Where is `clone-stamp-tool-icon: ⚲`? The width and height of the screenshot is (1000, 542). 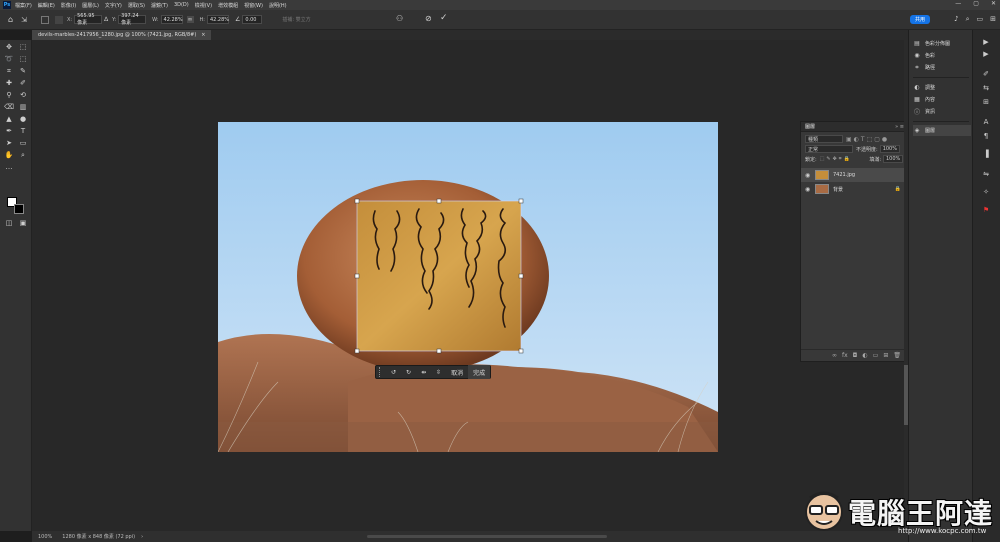
clone-stamp-tool-icon: ⚲ is located at coordinates (9, 95).